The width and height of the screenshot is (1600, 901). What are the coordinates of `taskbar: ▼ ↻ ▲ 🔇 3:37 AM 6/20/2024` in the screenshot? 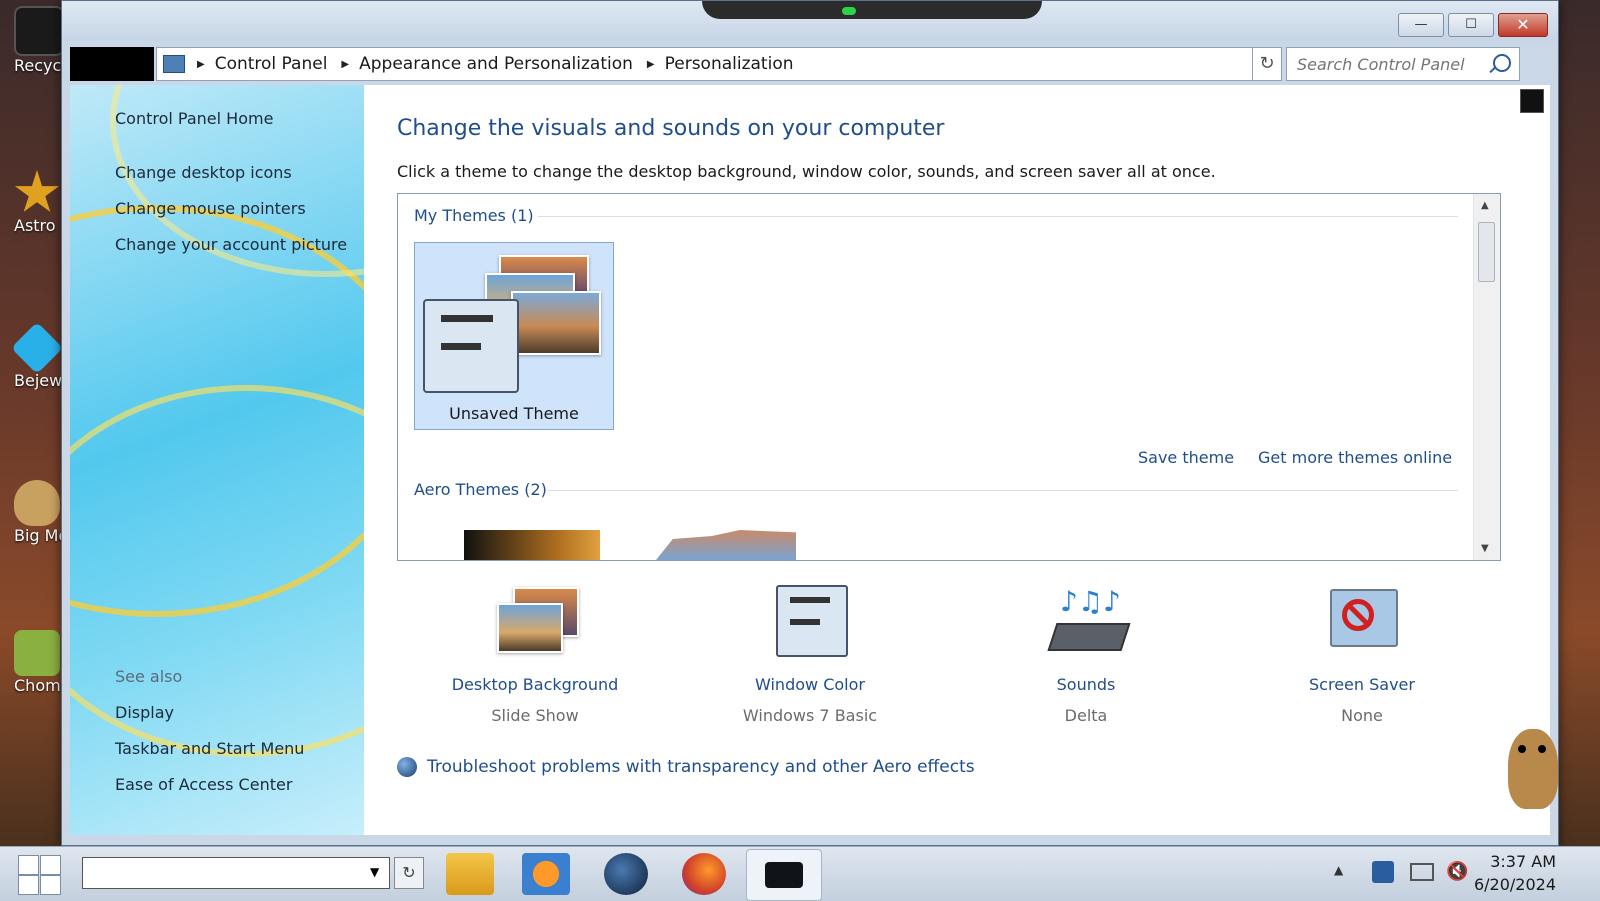 It's located at (800, 873).